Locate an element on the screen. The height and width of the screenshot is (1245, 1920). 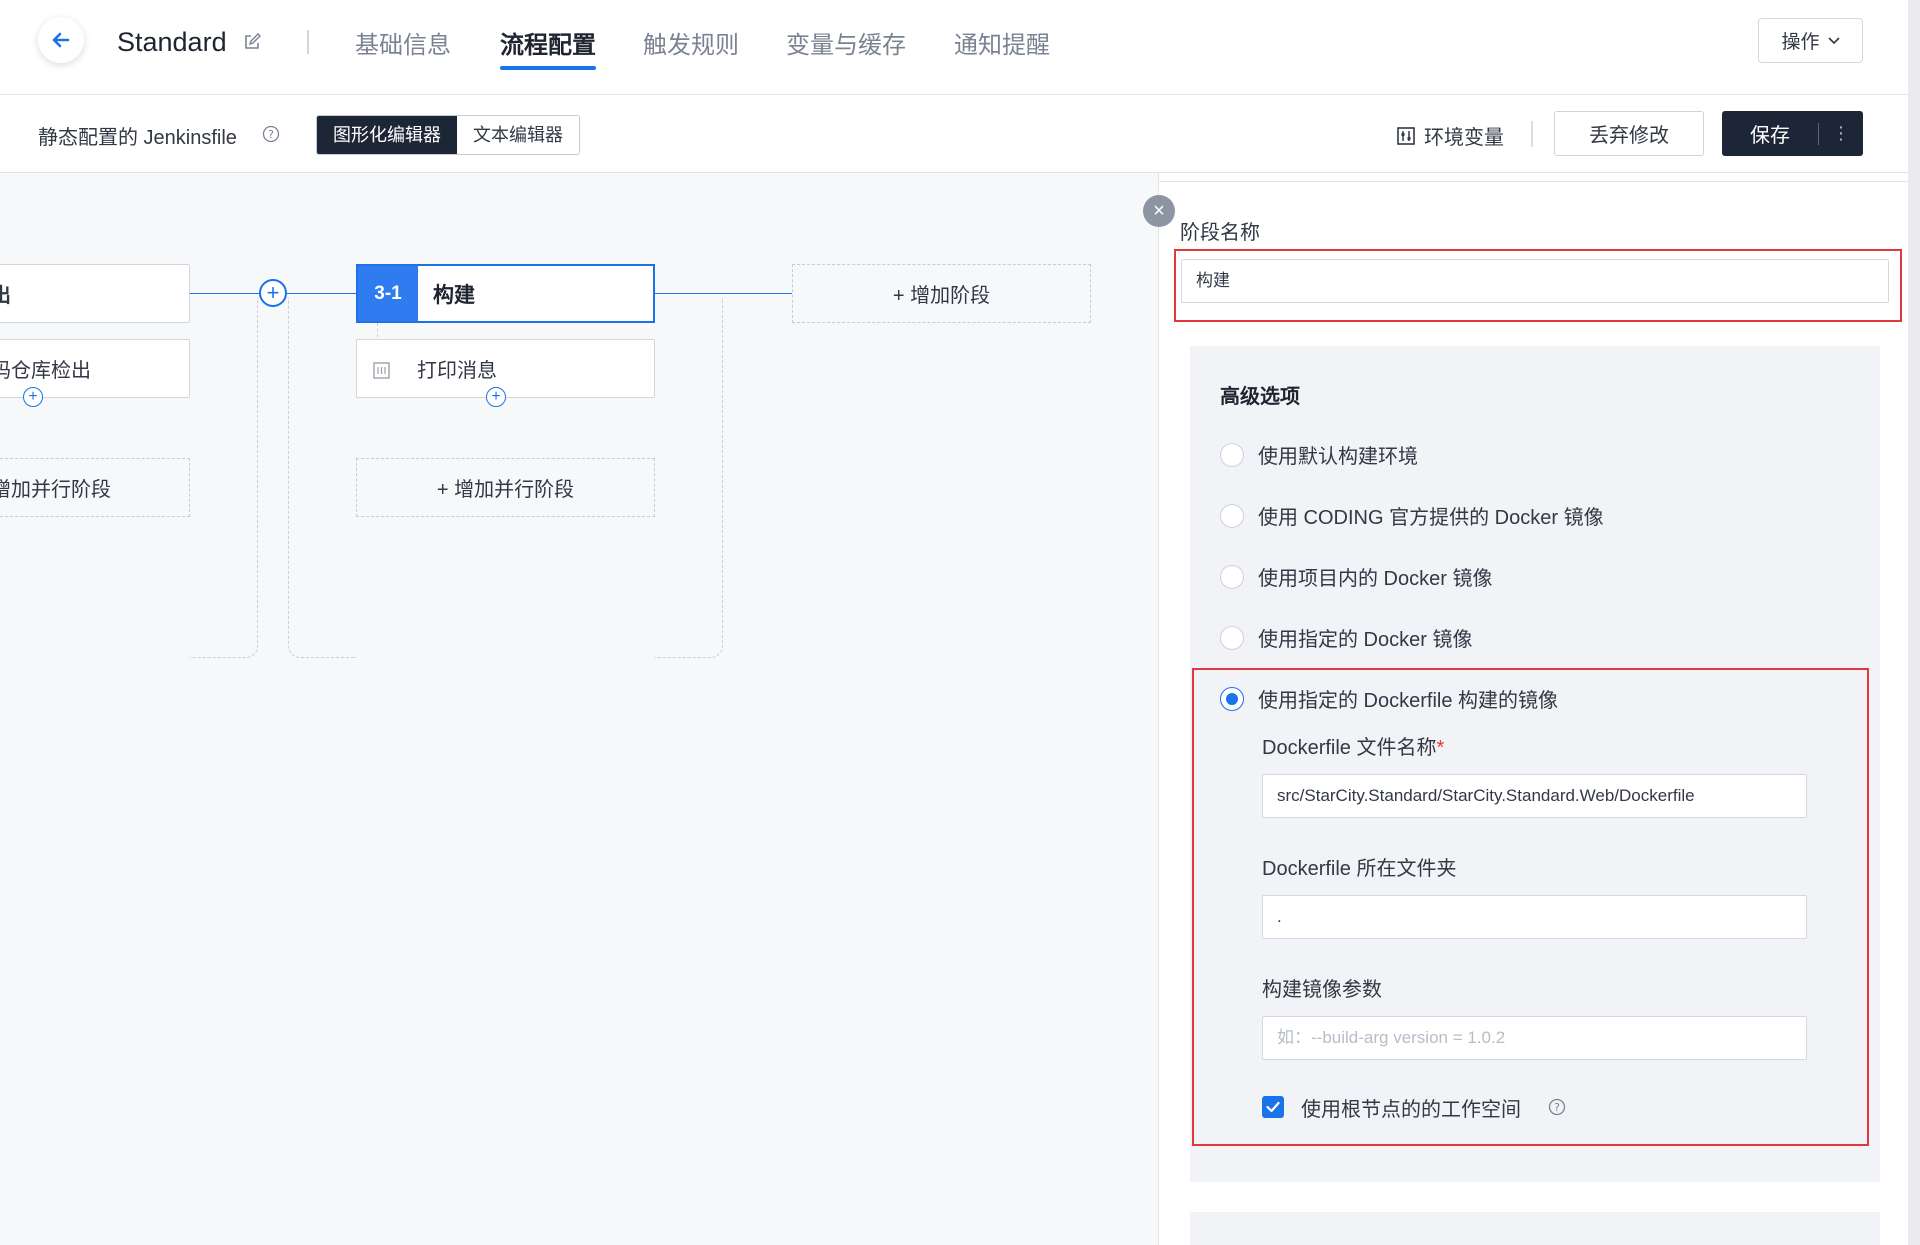
stage-name-input: 构建 is located at coordinates (1535, 281).